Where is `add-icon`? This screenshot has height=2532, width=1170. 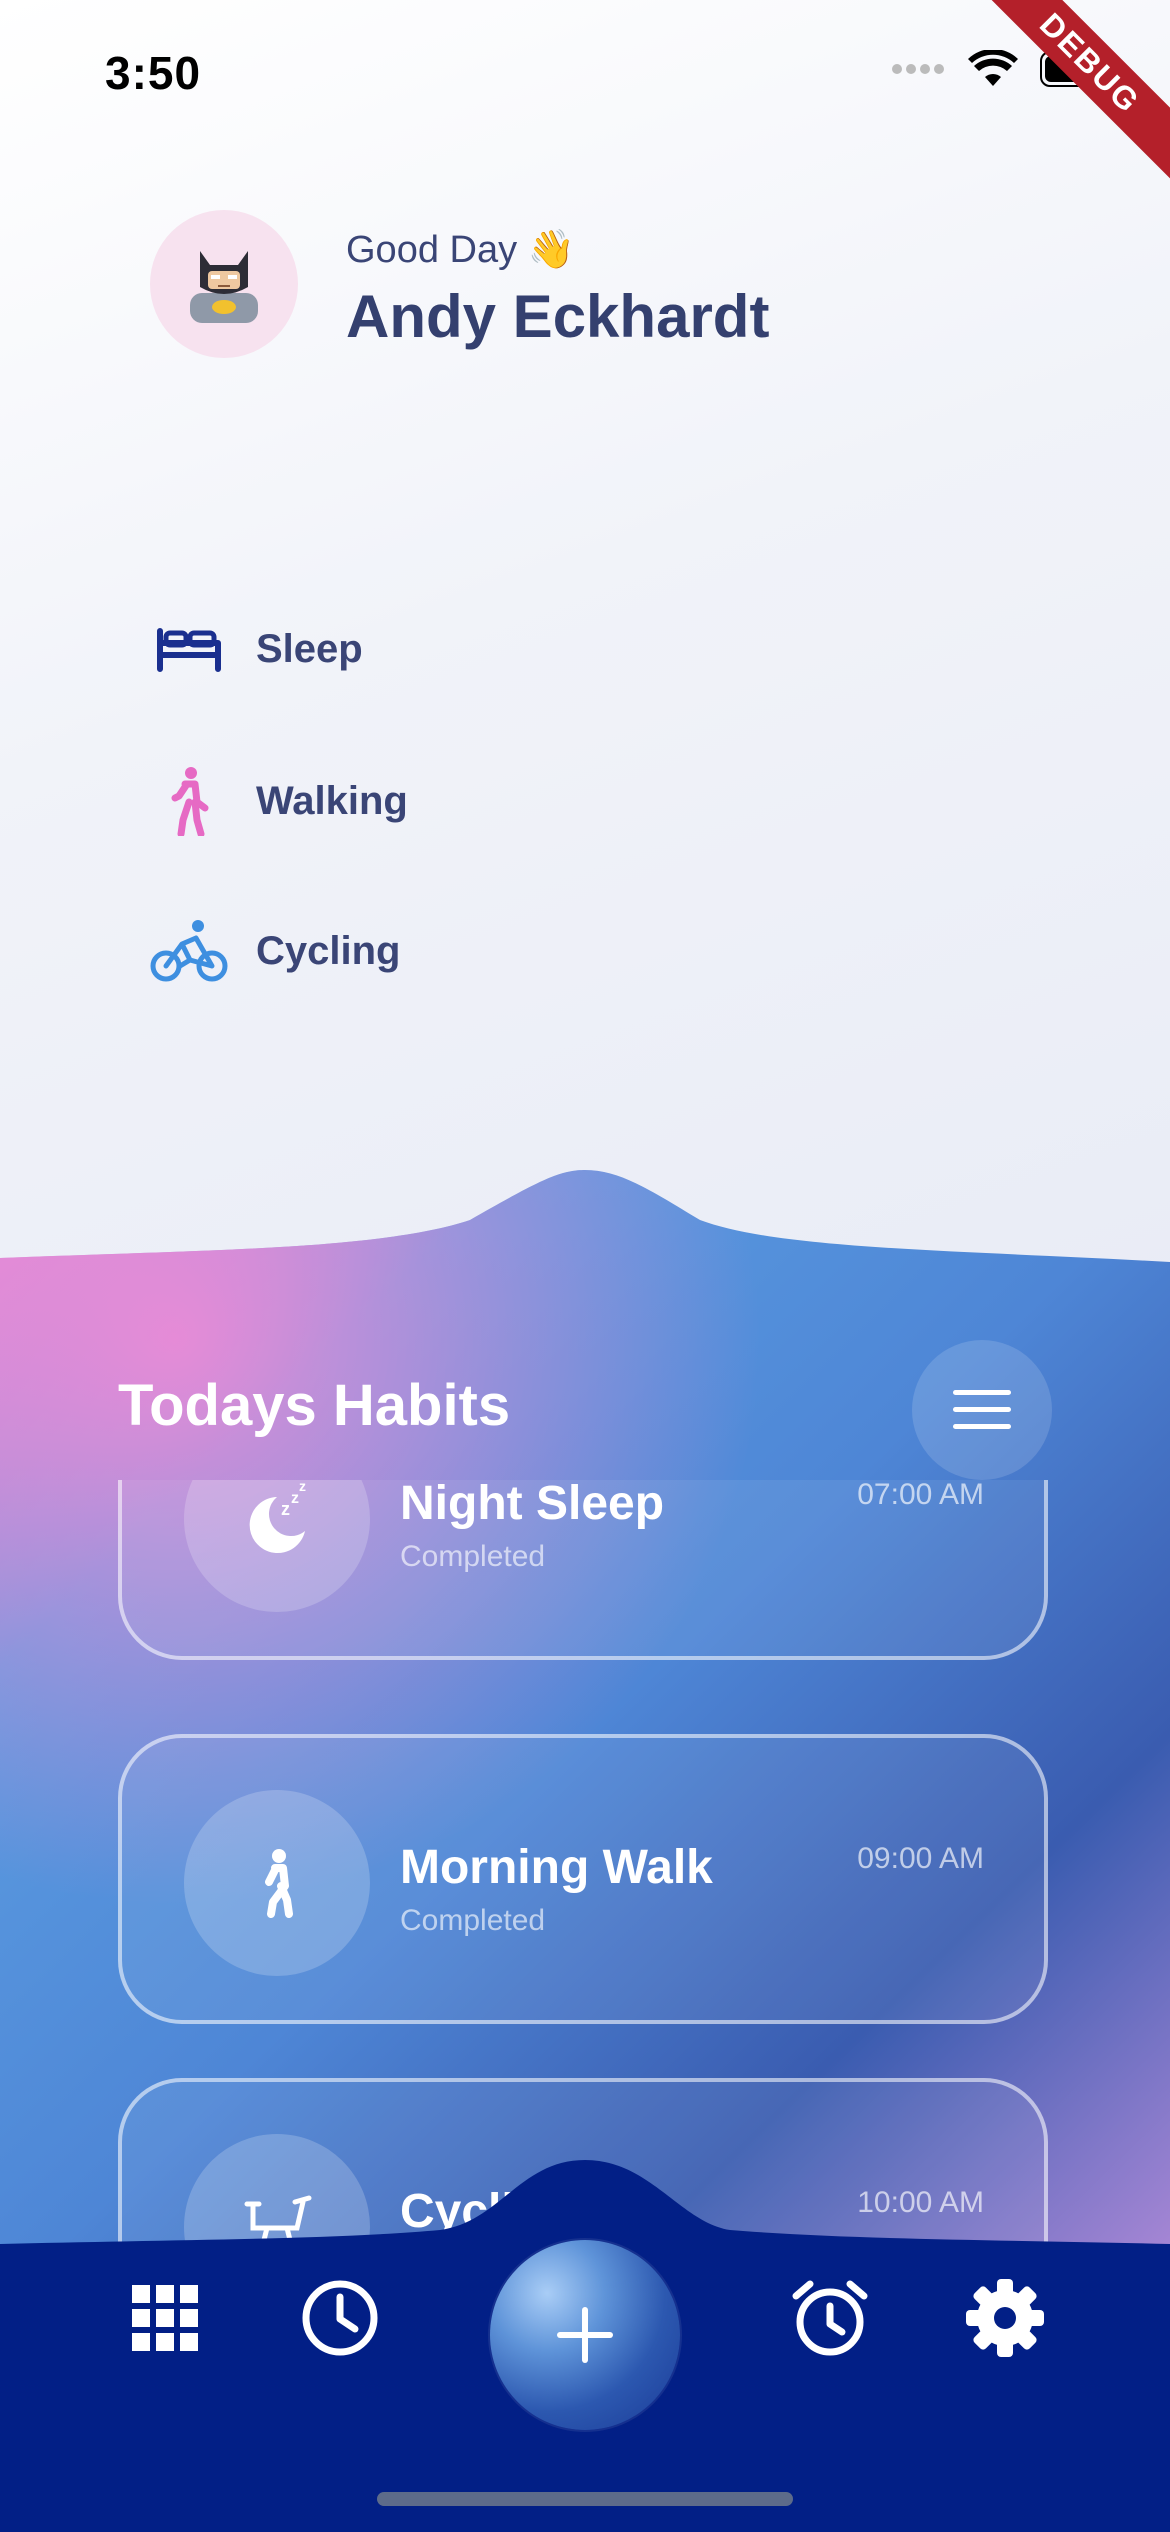
add-icon is located at coordinates (585, 2335).